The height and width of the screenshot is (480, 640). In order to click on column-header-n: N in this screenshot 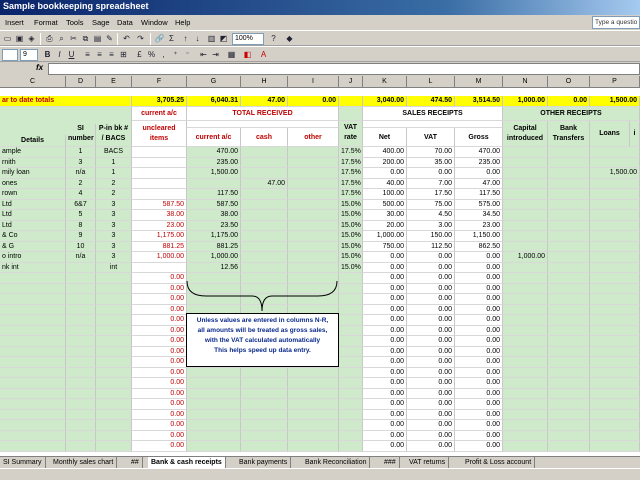, I will do `click(525, 82)`.